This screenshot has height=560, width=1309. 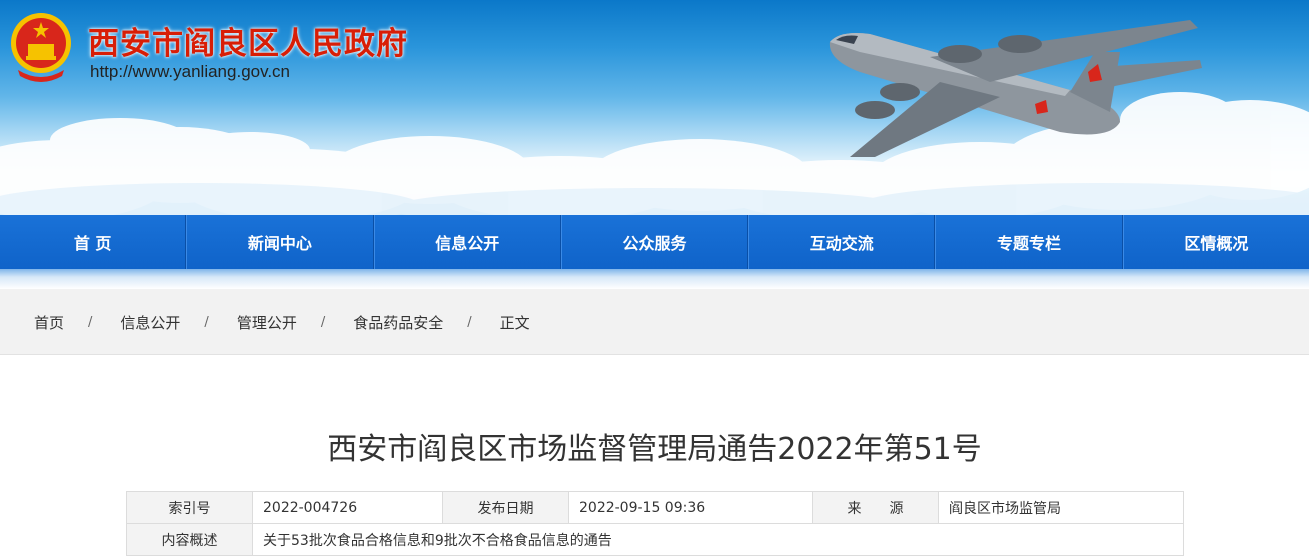 What do you see at coordinates (189, 539) in the screenshot?
I see `summary-label: 内容概述` at bounding box center [189, 539].